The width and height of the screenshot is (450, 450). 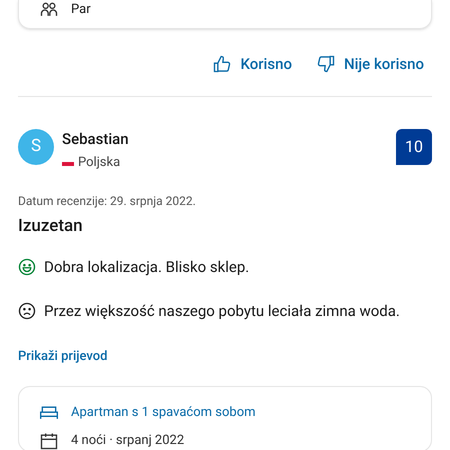 What do you see at coordinates (49, 440) in the screenshot?
I see `calendar-icon` at bounding box center [49, 440].